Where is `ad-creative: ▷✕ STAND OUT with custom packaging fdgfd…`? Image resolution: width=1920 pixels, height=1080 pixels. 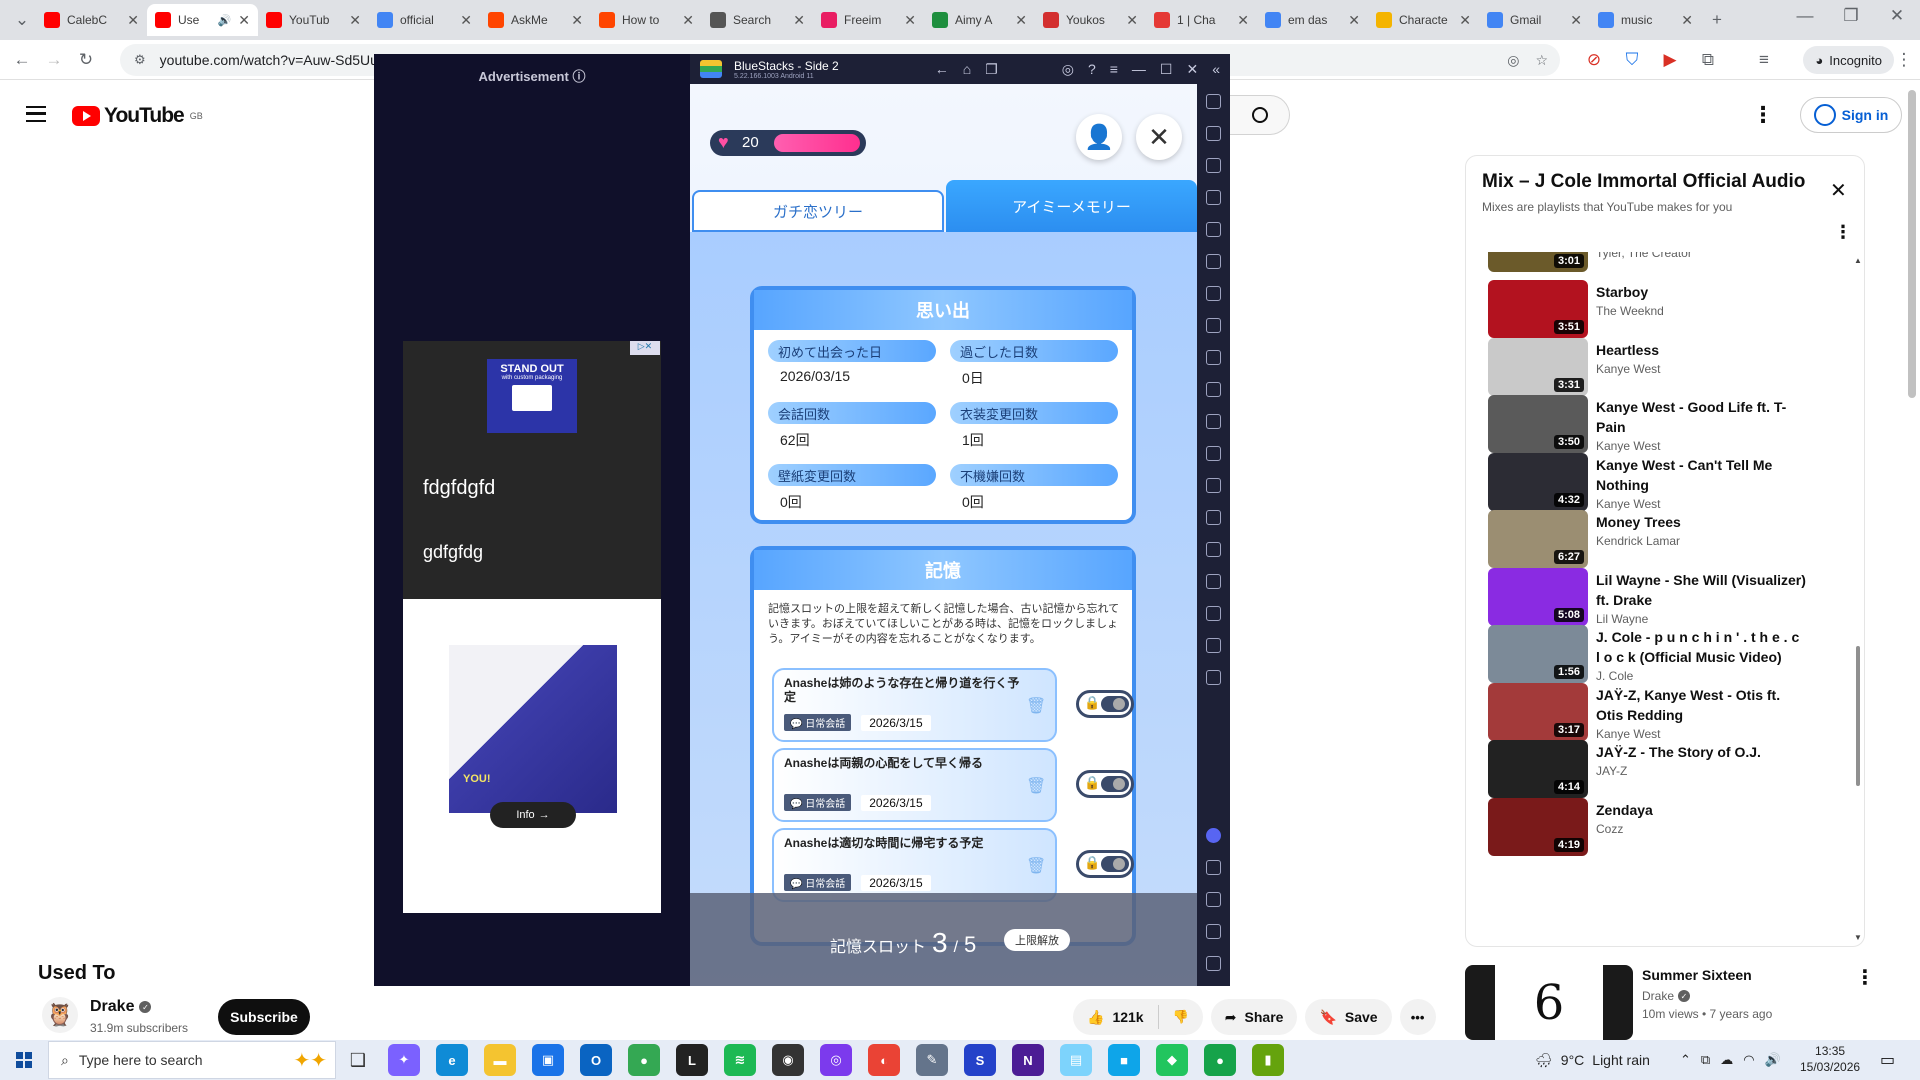 ad-creative: ▷✕ STAND OUT with custom packaging fdgfd… is located at coordinates (532, 627).